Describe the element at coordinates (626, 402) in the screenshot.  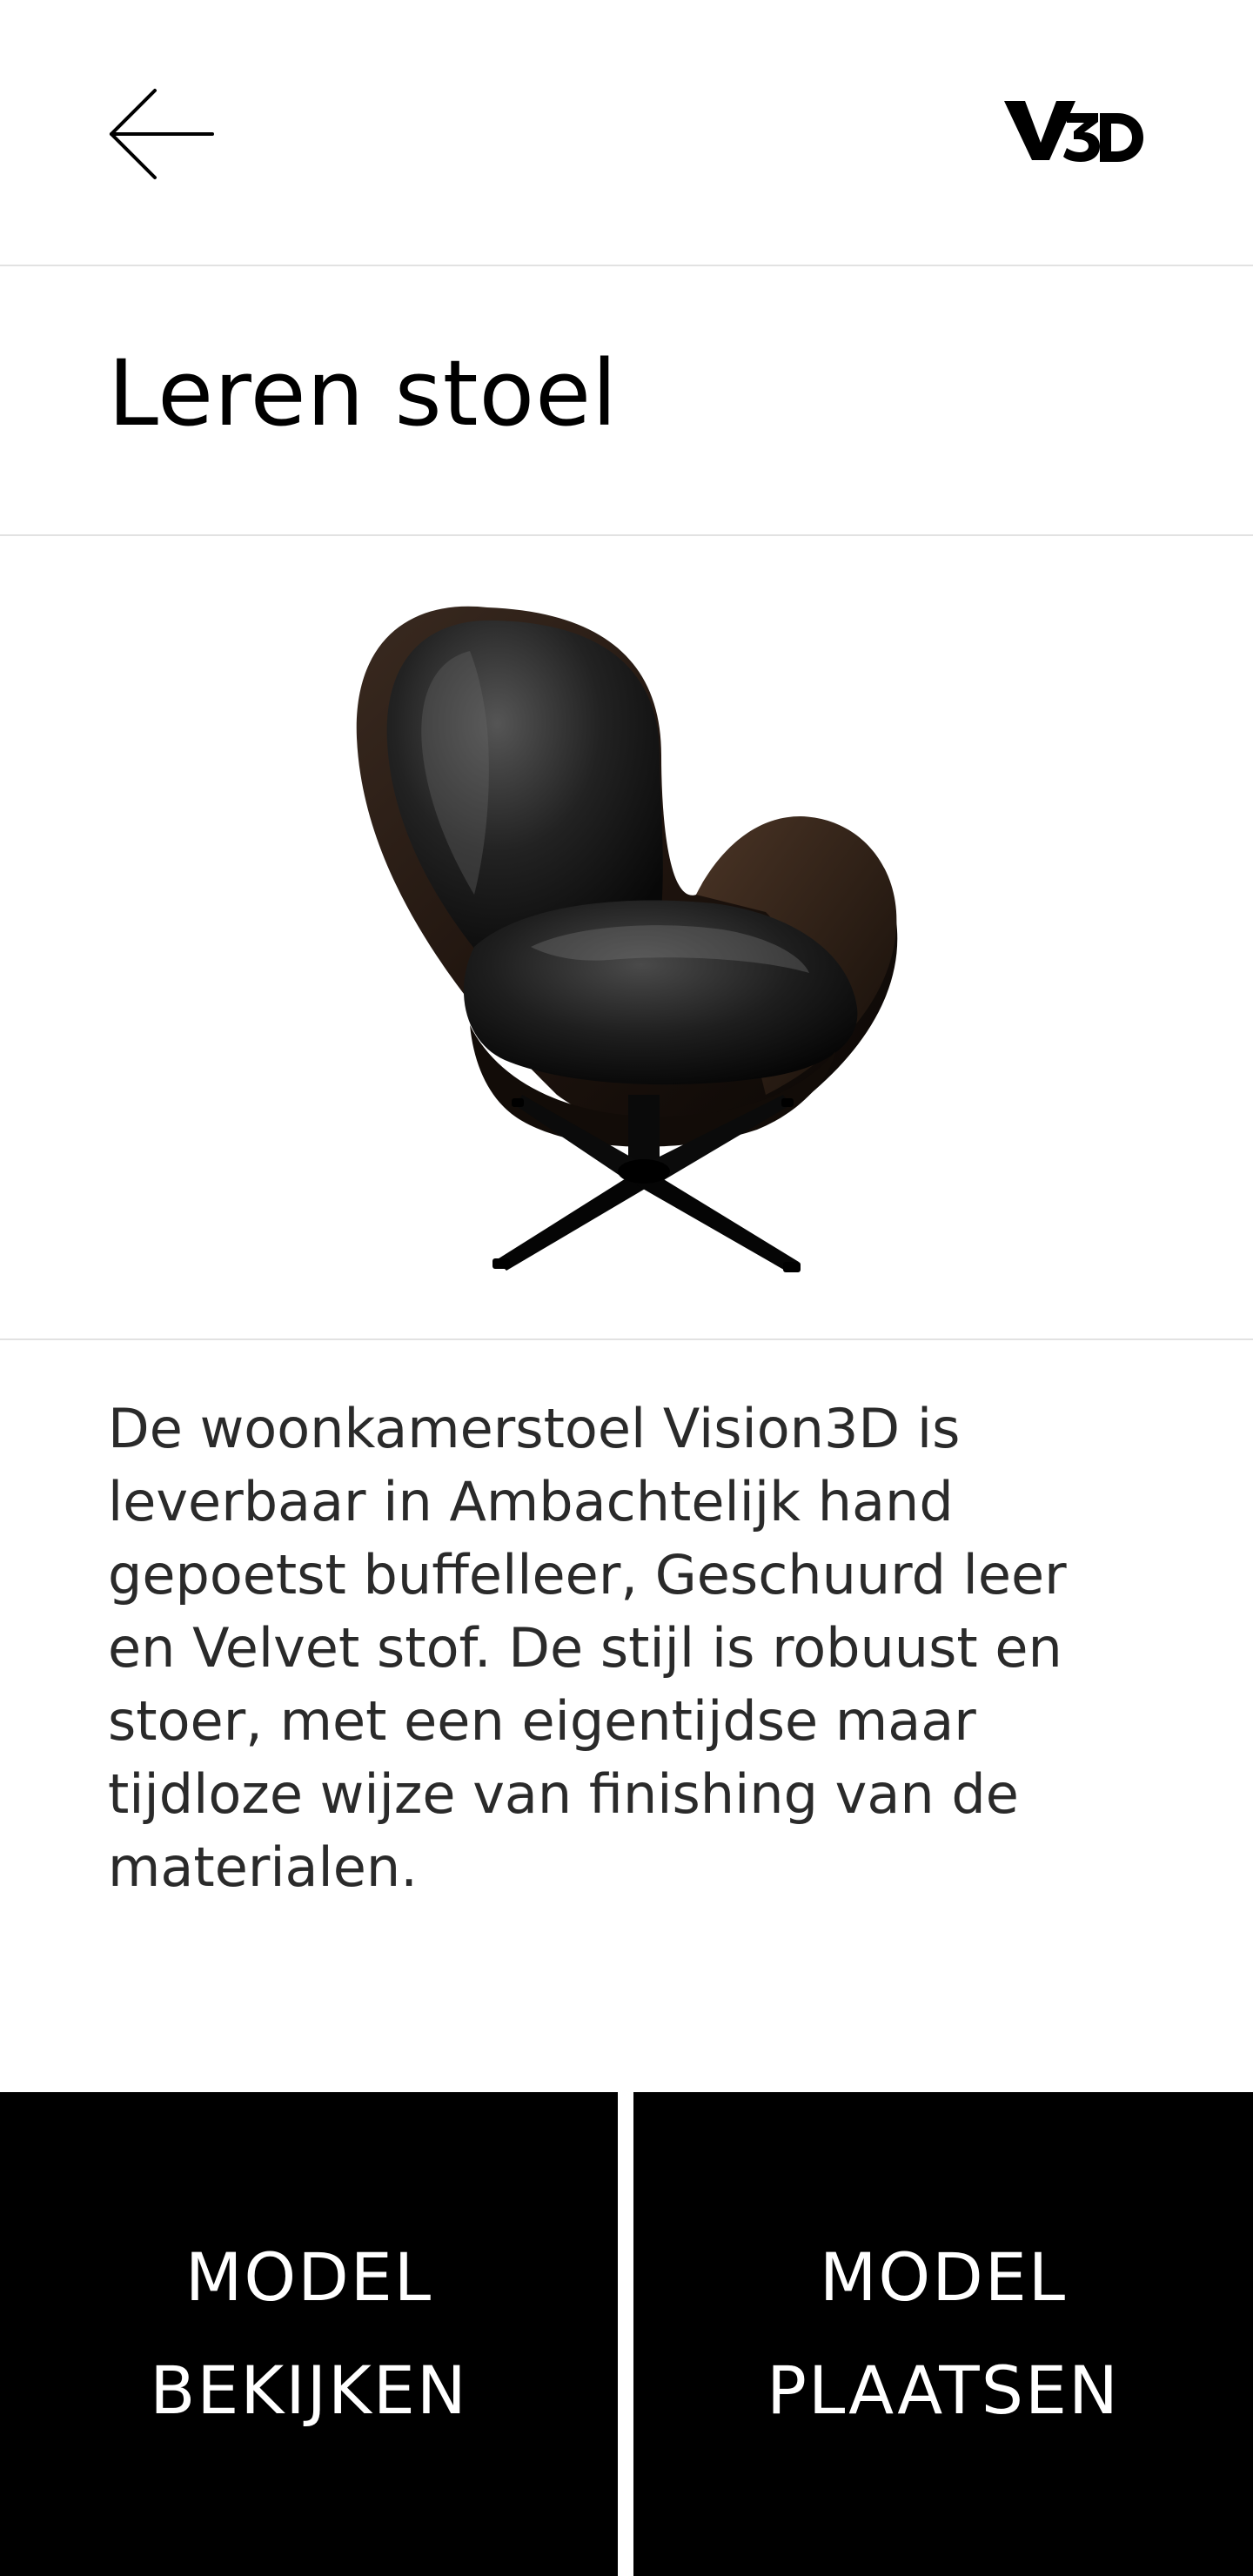
I see `title-section: Leren stoel` at that location.